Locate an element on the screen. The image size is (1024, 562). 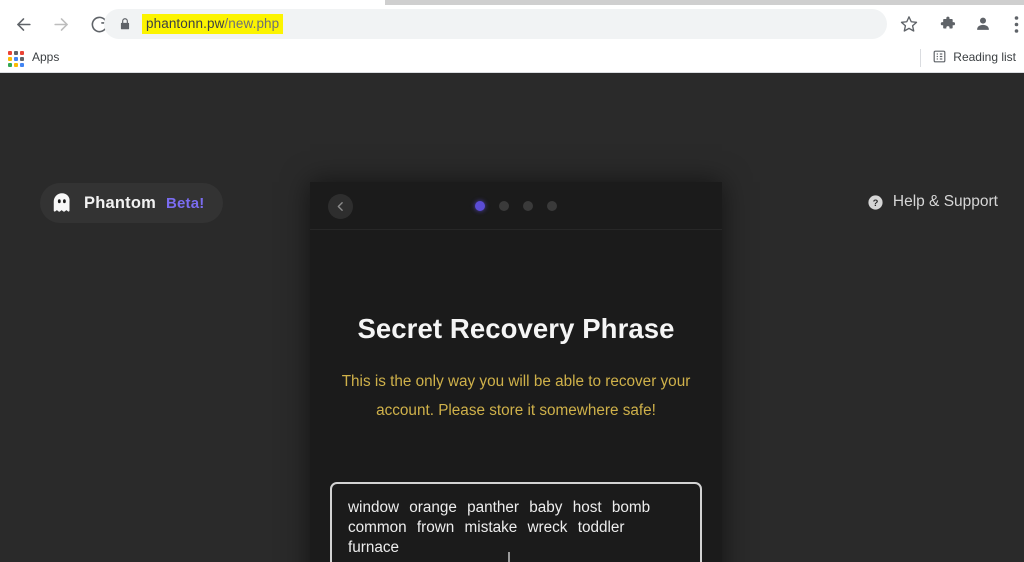
extensions-puzzle-icon is located at coordinates (949, 24).